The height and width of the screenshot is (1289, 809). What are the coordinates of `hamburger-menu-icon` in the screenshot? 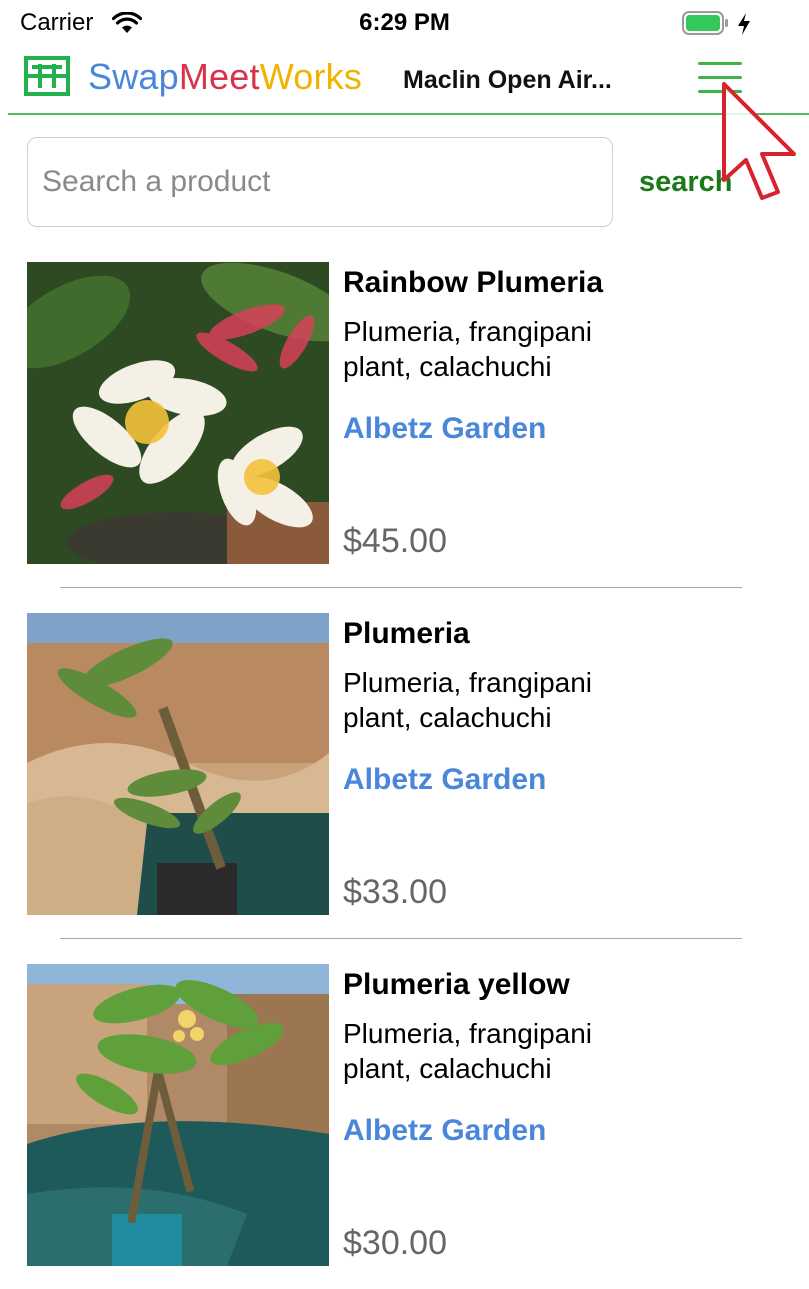 It's located at (720, 77).